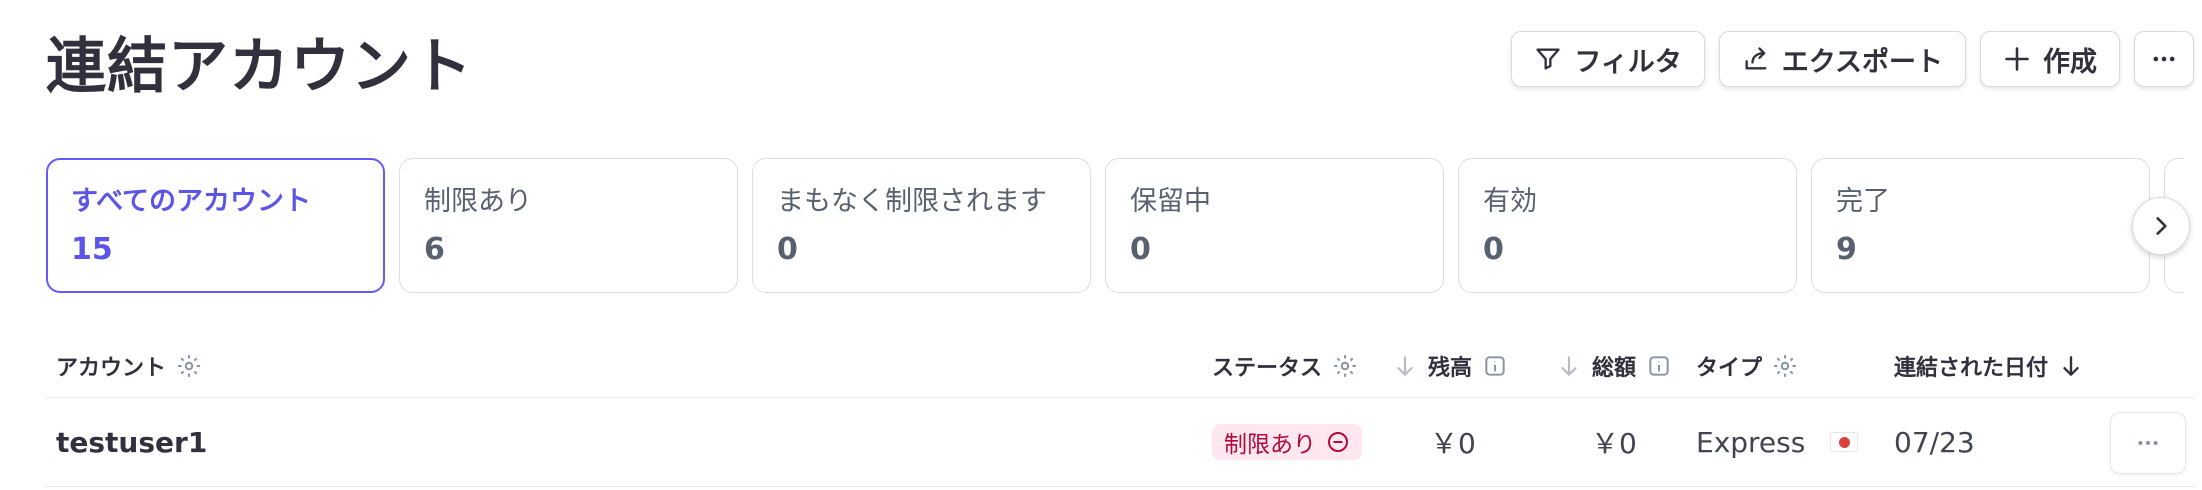  What do you see at coordinates (1863, 201) in the screenshot?
I see `tab-label: 完了` at bounding box center [1863, 201].